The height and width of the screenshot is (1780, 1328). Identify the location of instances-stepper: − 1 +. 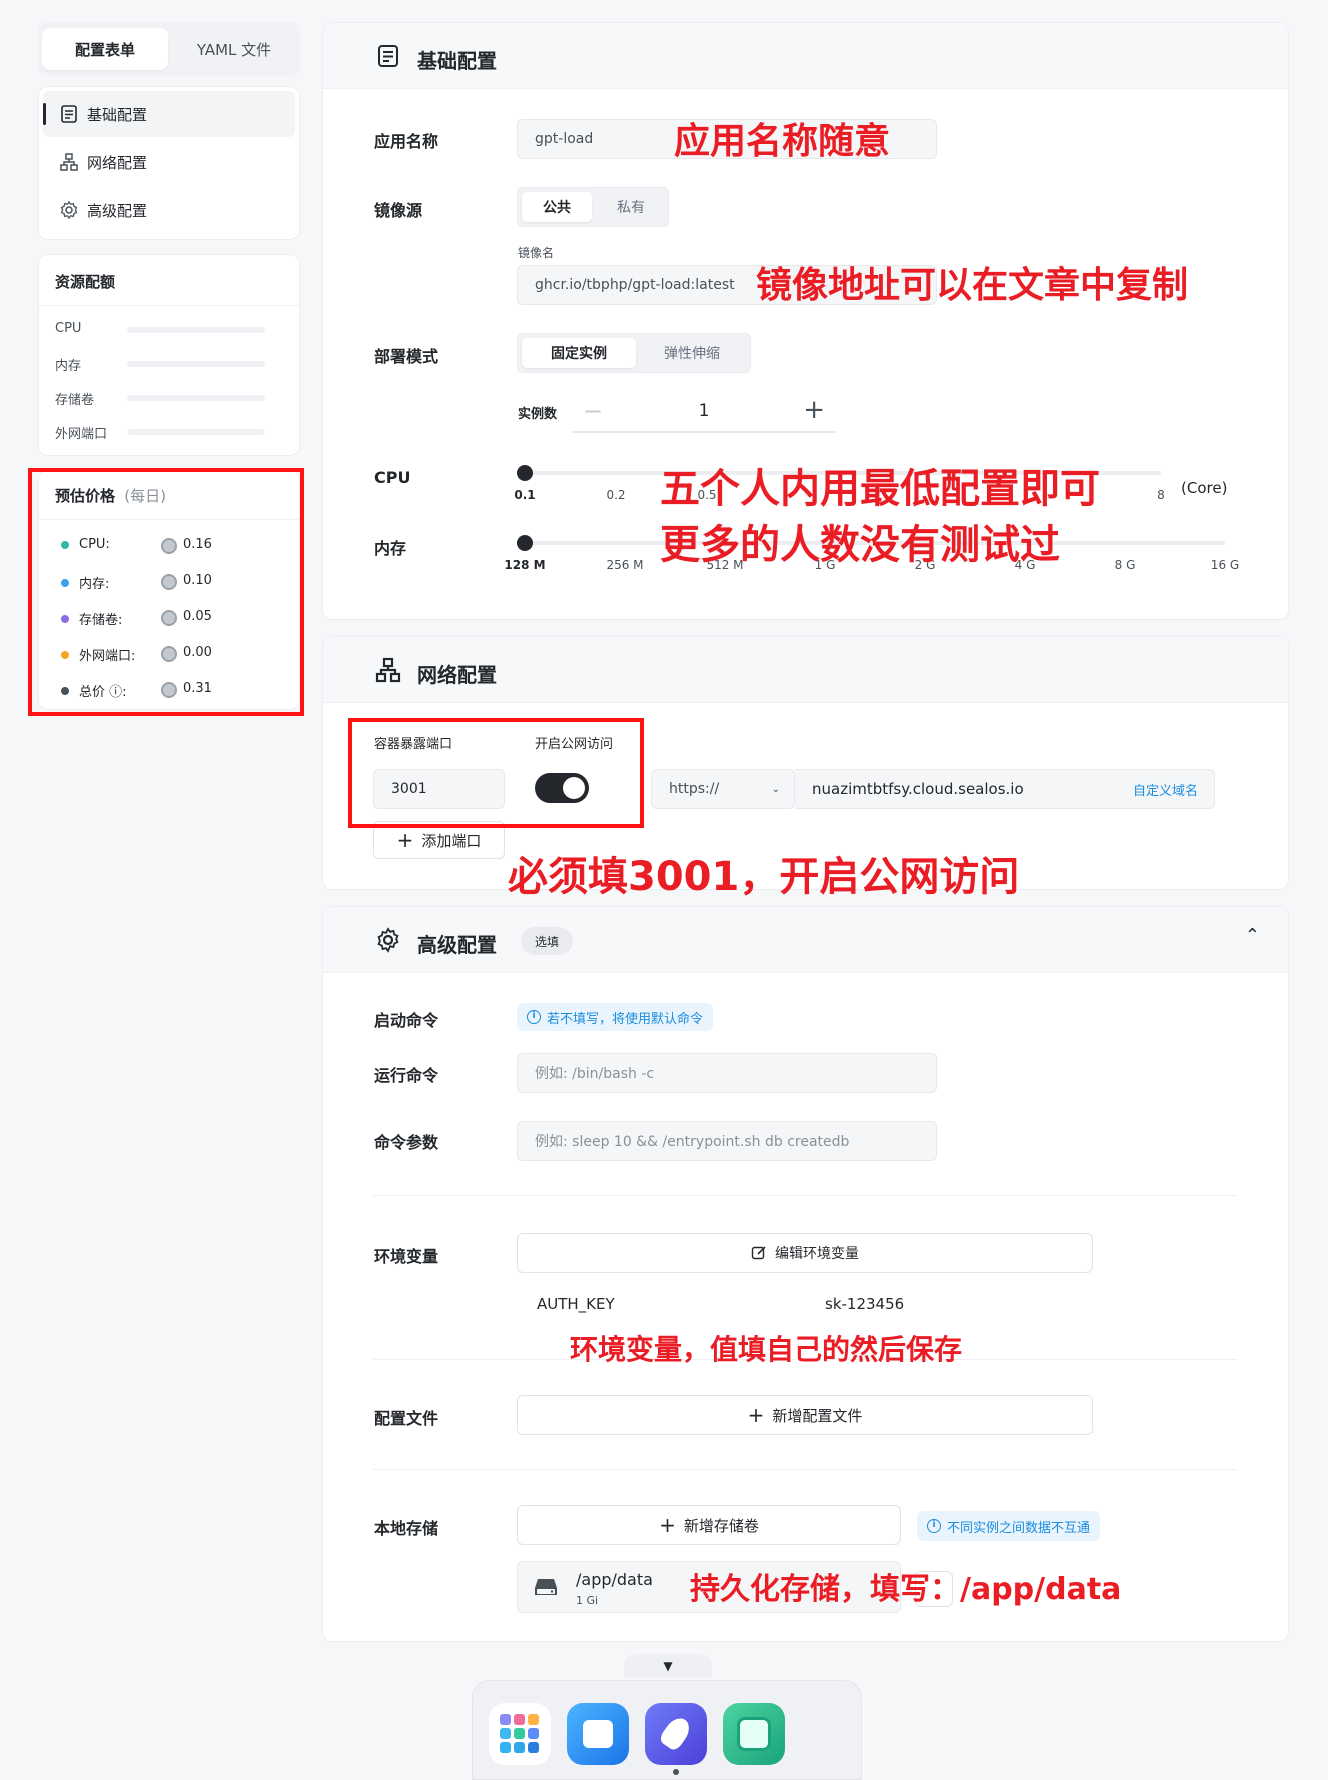
(704, 411).